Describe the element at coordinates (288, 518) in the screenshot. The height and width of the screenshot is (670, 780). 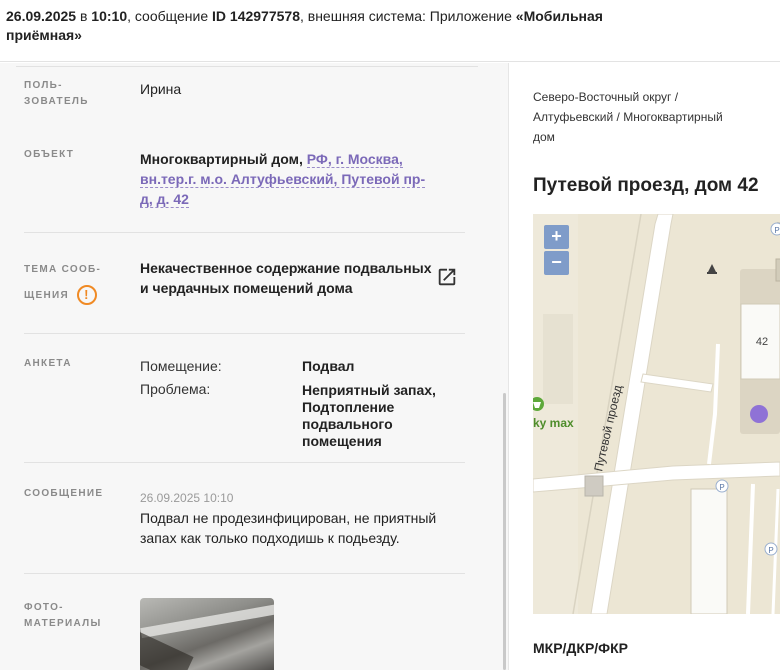
I see `message-text-line-1: Подвал не продезинфицирован, не приятный` at that location.